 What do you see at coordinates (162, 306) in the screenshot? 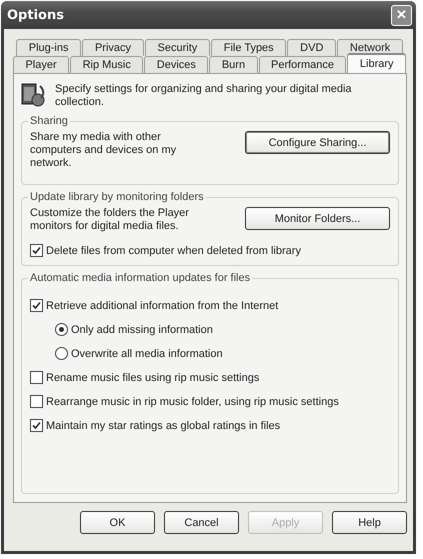
I see `option-label: Retrieve additional information from the Internet` at bounding box center [162, 306].